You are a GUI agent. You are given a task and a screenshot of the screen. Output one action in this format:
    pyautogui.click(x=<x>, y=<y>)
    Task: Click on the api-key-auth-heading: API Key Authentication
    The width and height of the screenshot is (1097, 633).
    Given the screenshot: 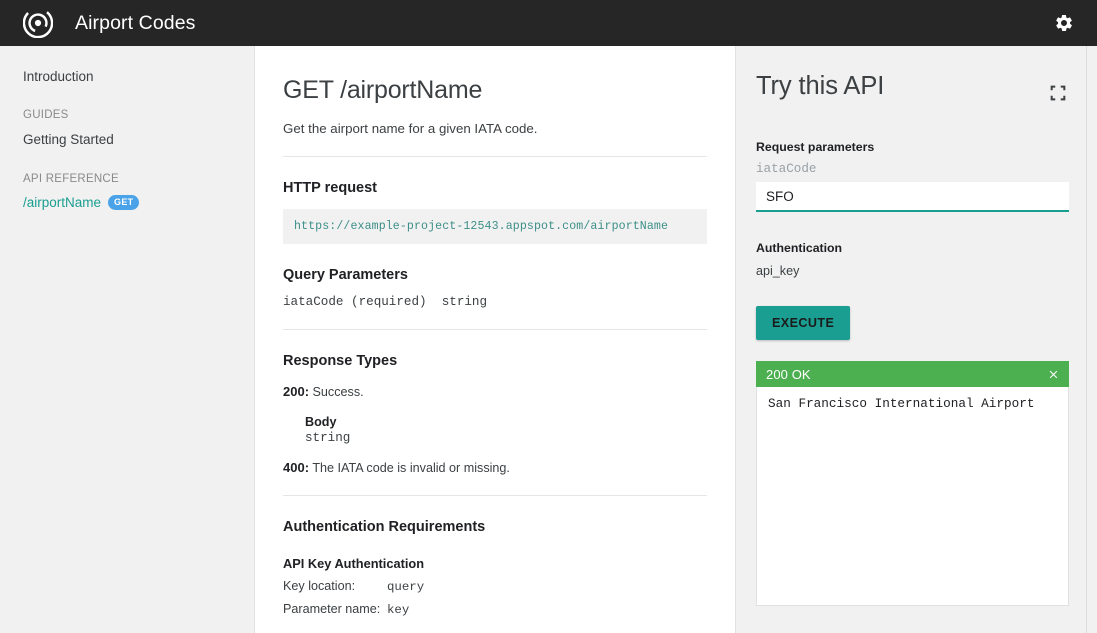 What is the action you would take?
    pyautogui.click(x=354, y=563)
    